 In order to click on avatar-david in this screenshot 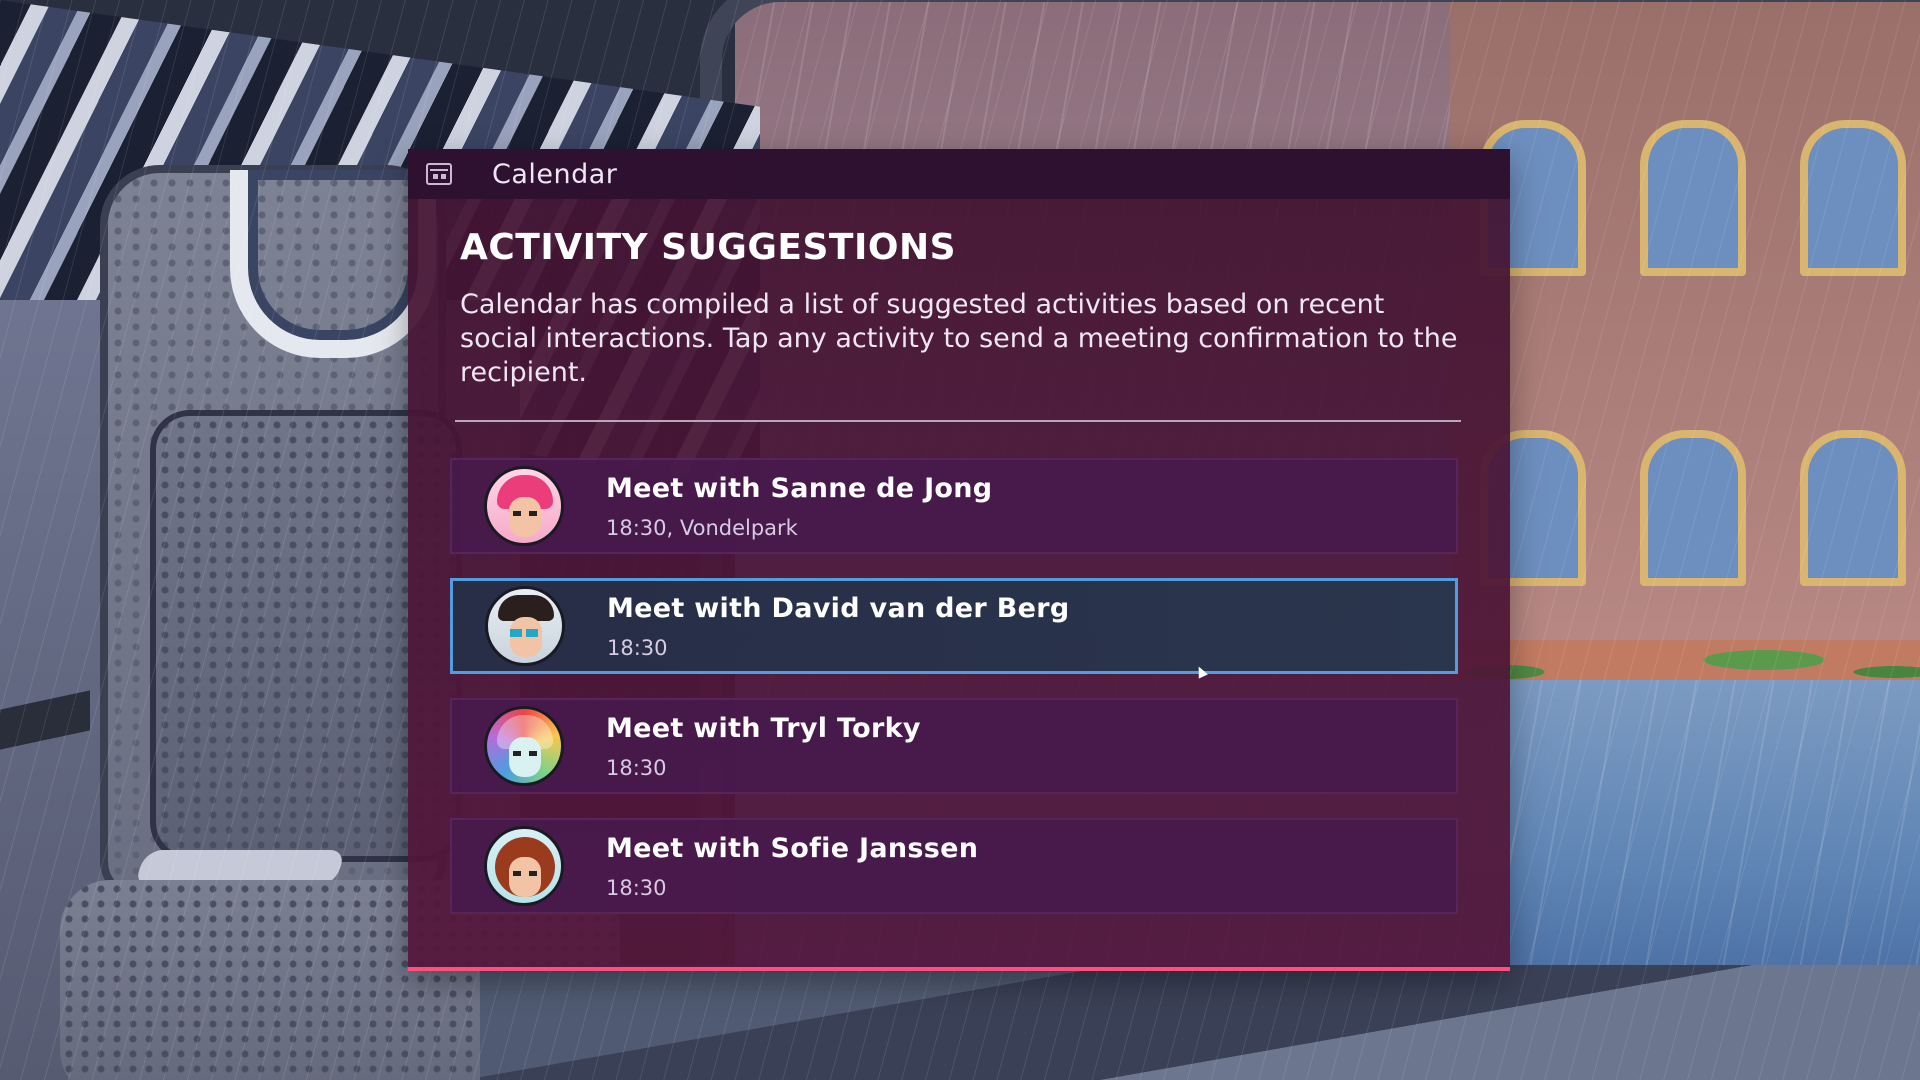, I will do `click(525, 626)`.